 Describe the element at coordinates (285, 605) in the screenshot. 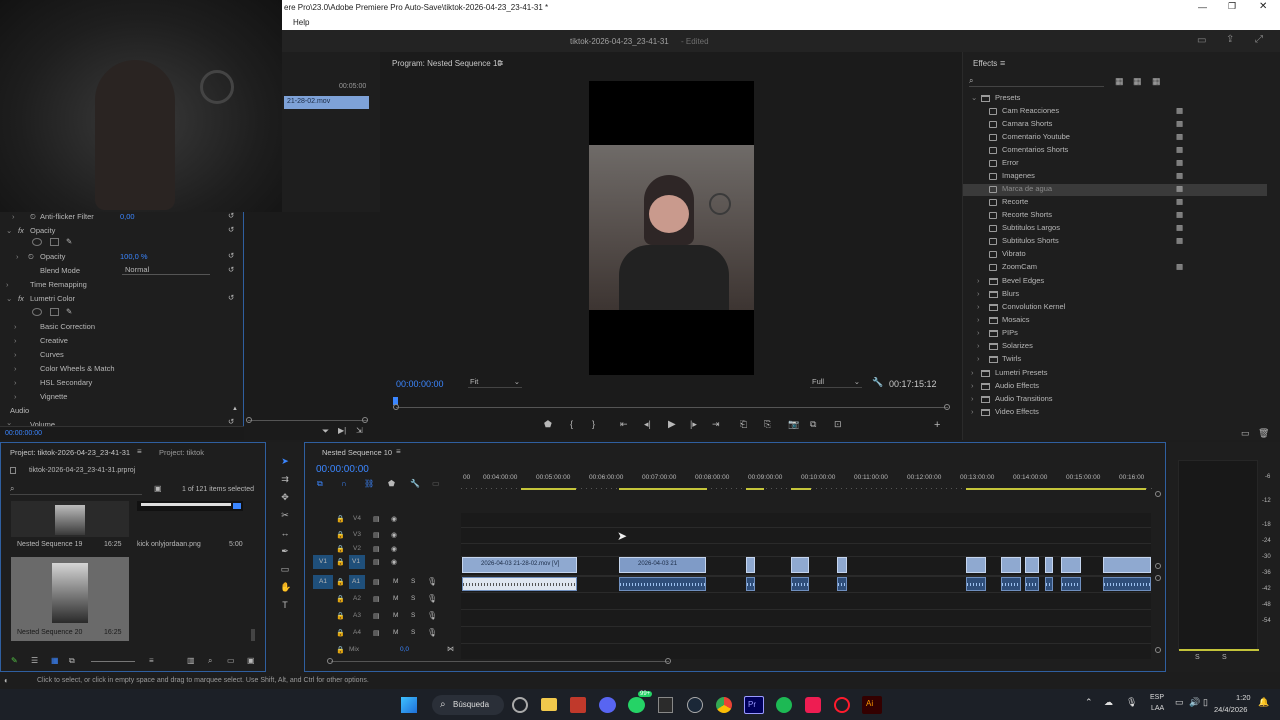

I see `type-tool-icon: T` at that location.